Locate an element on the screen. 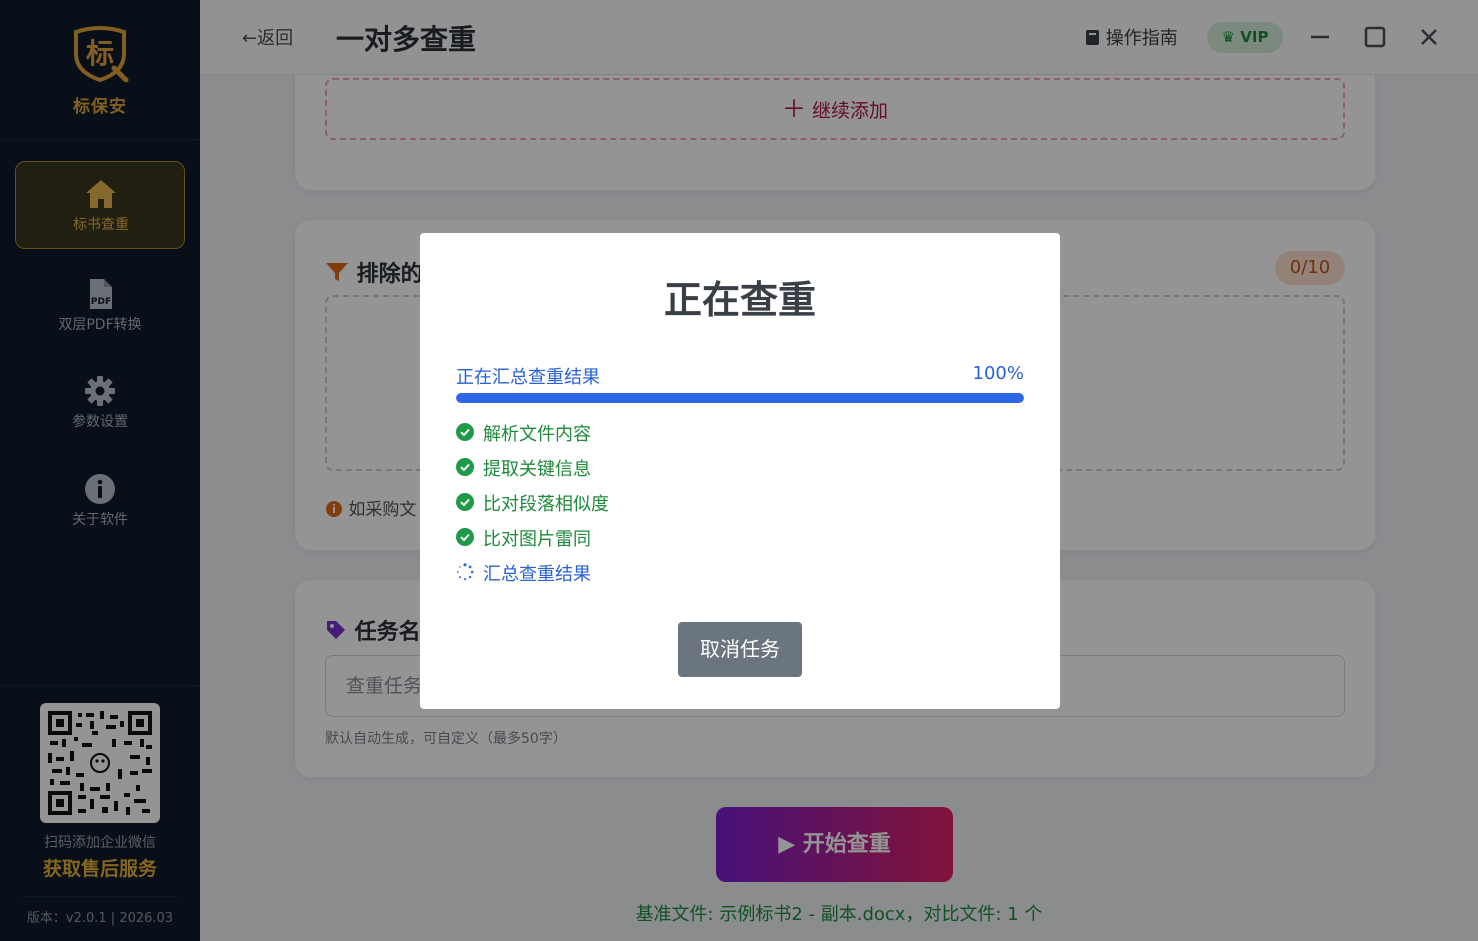  progress-label: 正在汇总查重结果 is located at coordinates (528, 377).